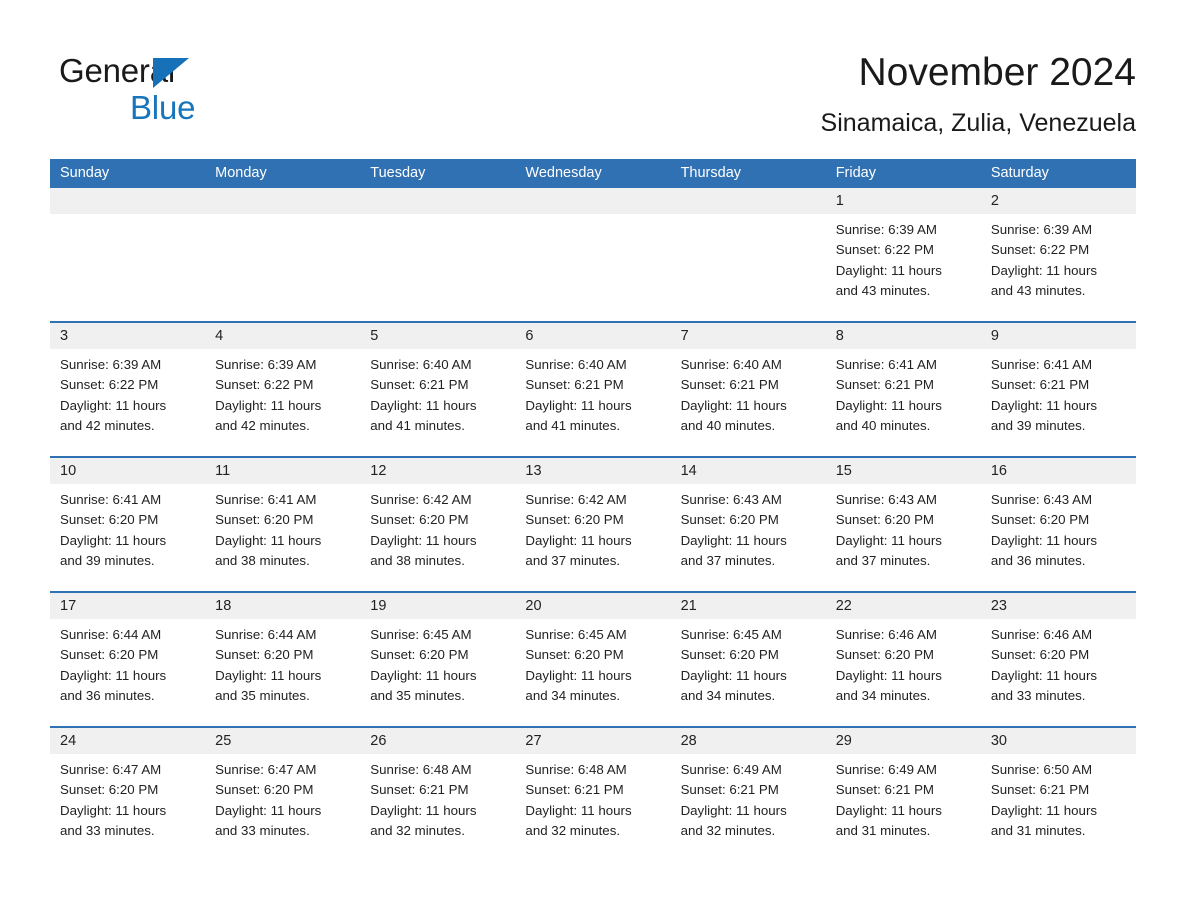  I want to click on day-number-band: 15, so click(903, 471).